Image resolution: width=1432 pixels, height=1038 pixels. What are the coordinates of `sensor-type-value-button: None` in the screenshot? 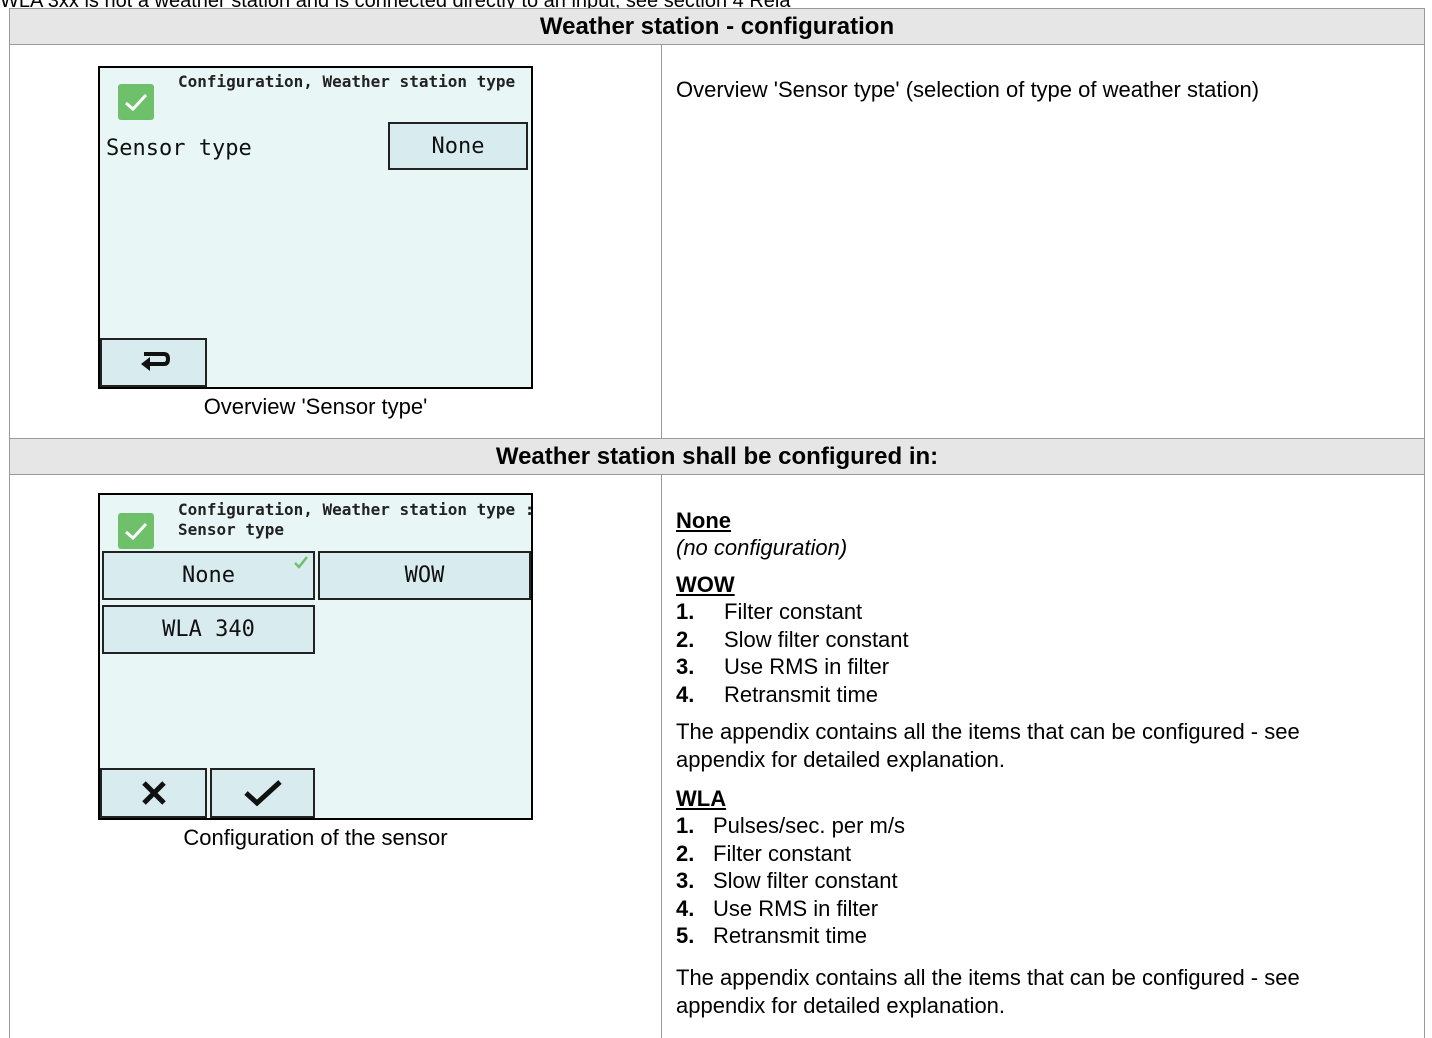 It's located at (458, 146).